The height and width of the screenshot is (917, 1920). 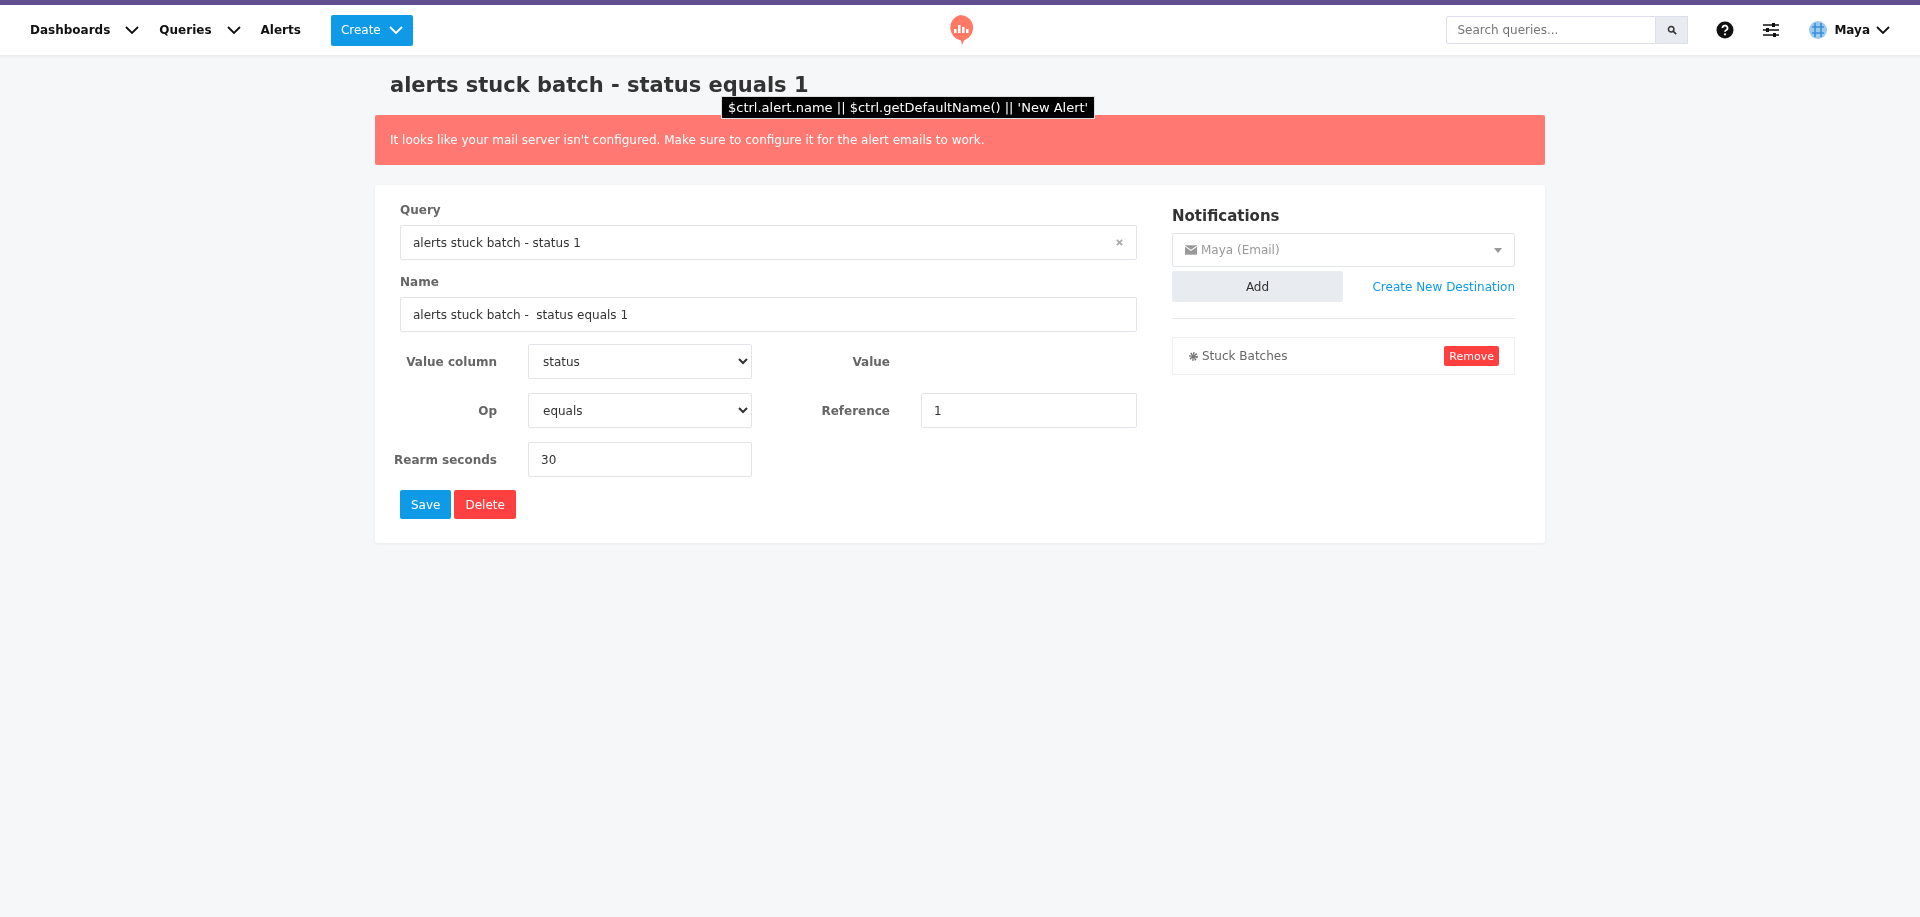 I want to click on envelope-icon, so click(x=1191, y=250).